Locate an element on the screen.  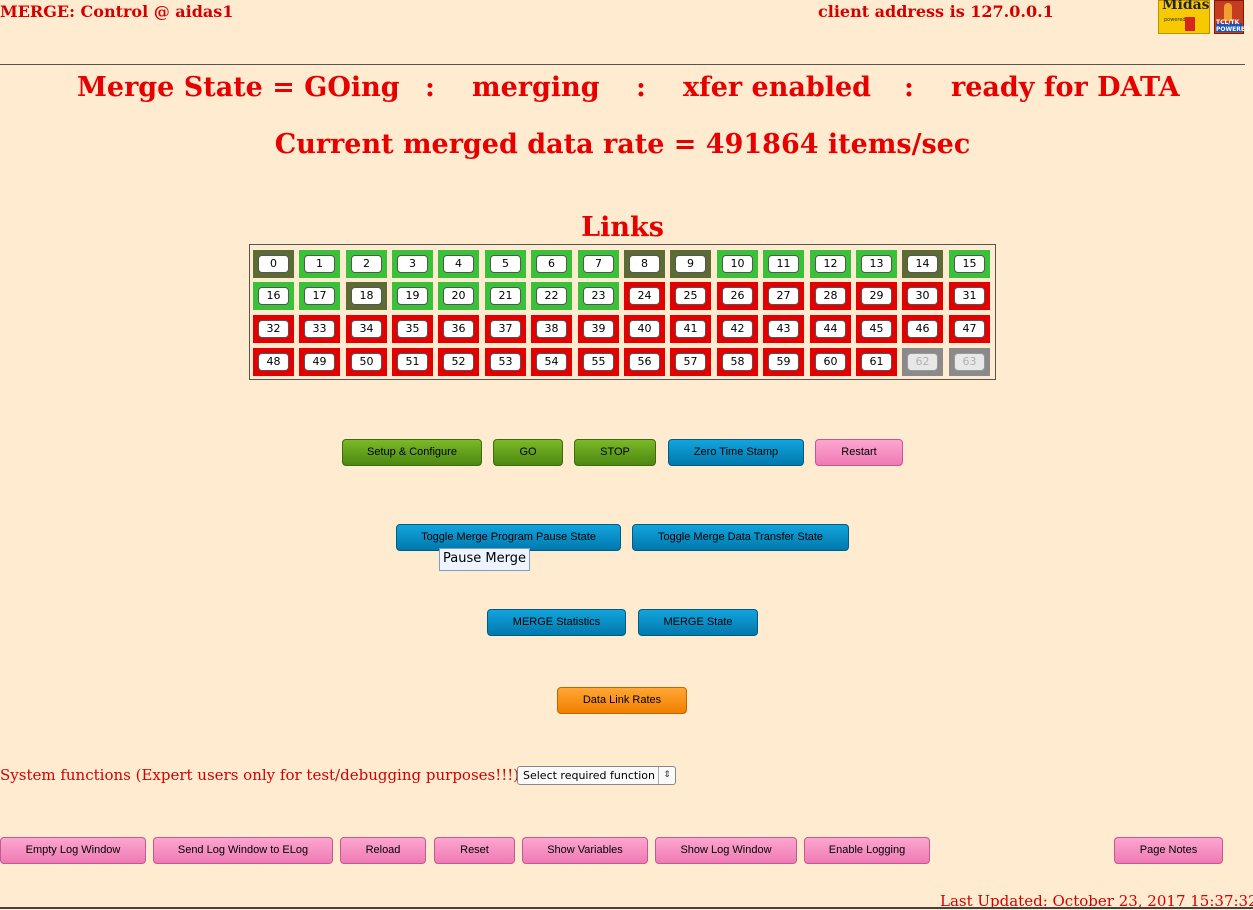
enable-logging-button: Enable Logging is located at coordinates (867, 850).